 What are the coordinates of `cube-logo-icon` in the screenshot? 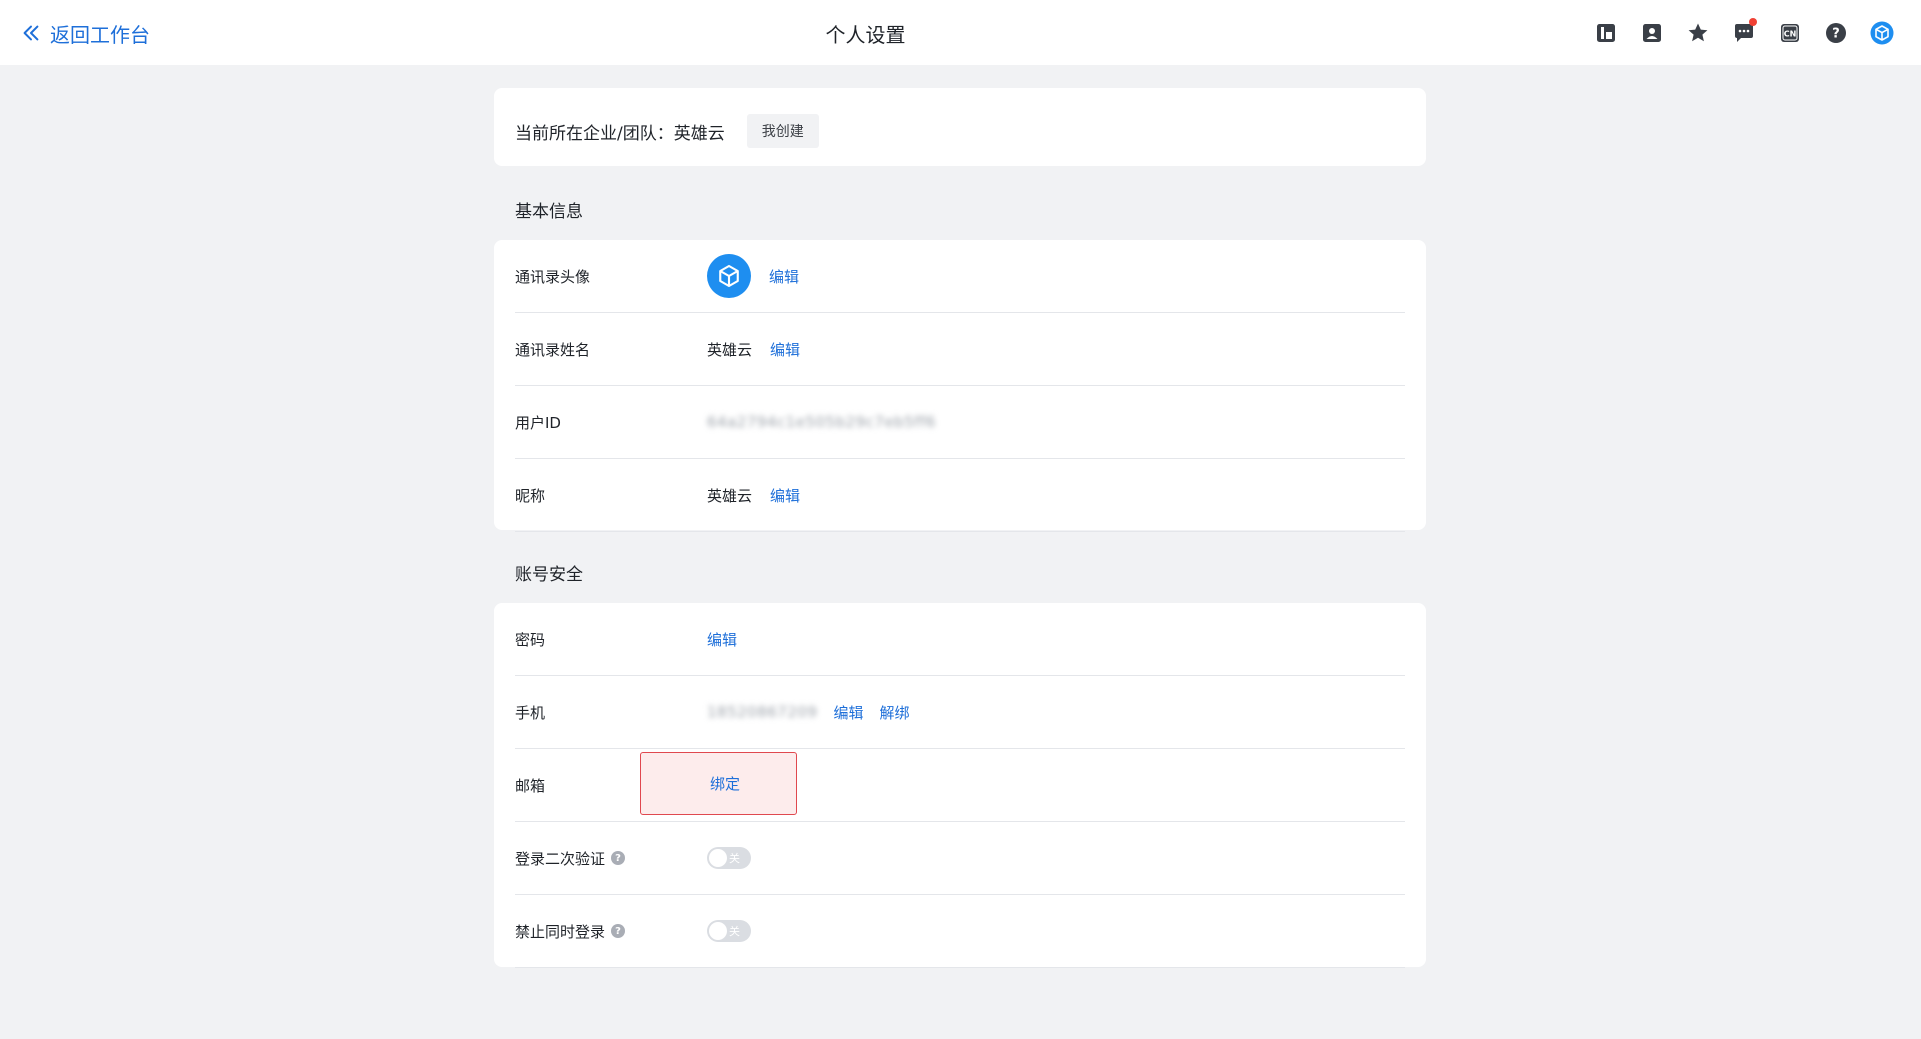 It's located at (729, 276).